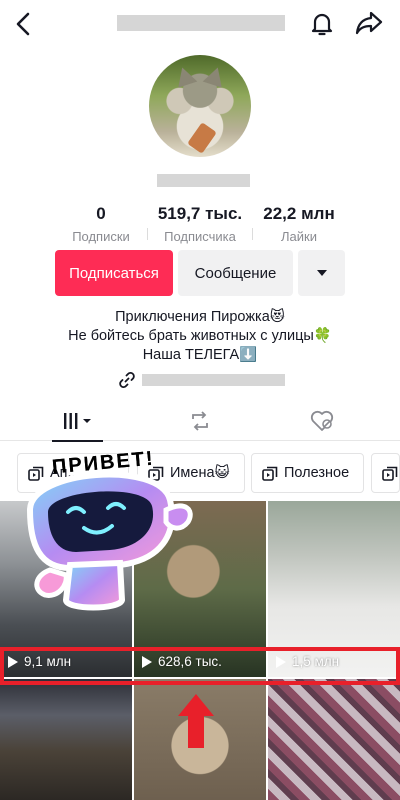 Image resolution: width=400 pixels, height=800 pixels. Describe the element at coordinates (200, 106) in the screenshot. I see `avatar` at that location.